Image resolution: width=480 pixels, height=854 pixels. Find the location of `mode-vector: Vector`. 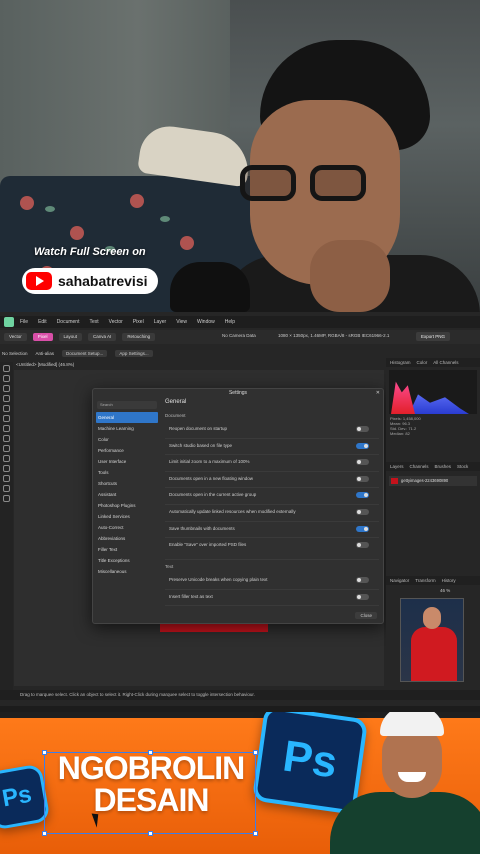

mode-vector: Vector is located at coordinates (15, 337).